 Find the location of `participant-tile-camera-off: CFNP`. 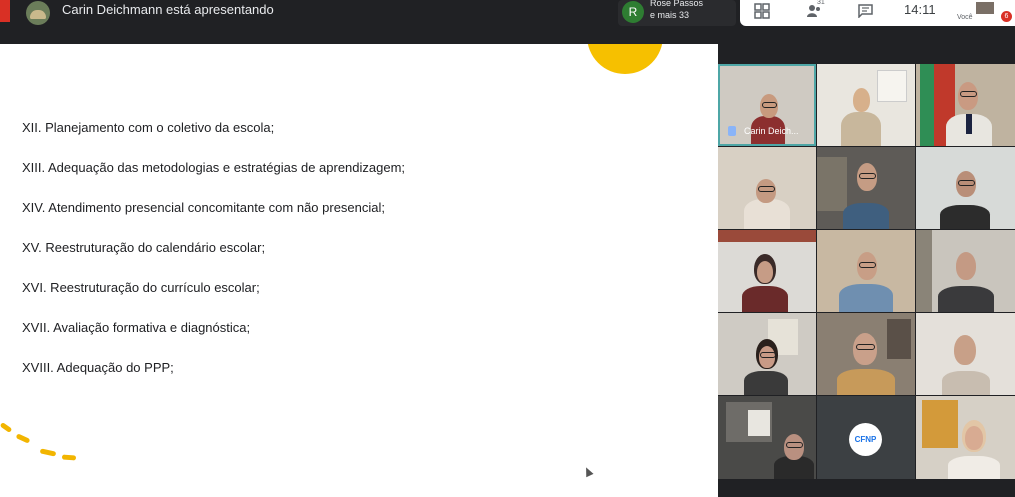

participant-tile-camera-off: CFNP is located at coordinates (866, 437).